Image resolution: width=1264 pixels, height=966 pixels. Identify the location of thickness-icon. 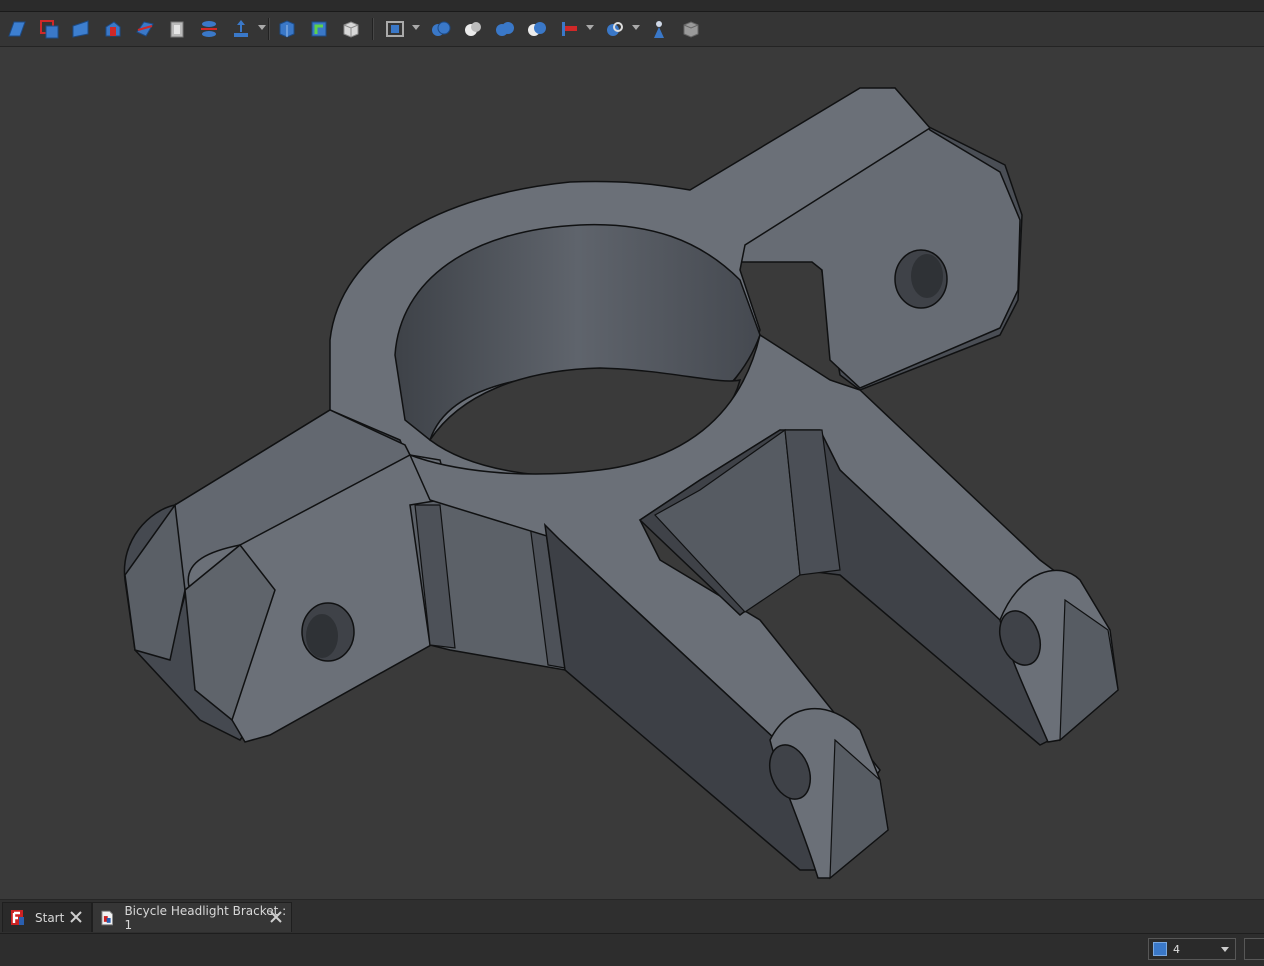
(177, 29).